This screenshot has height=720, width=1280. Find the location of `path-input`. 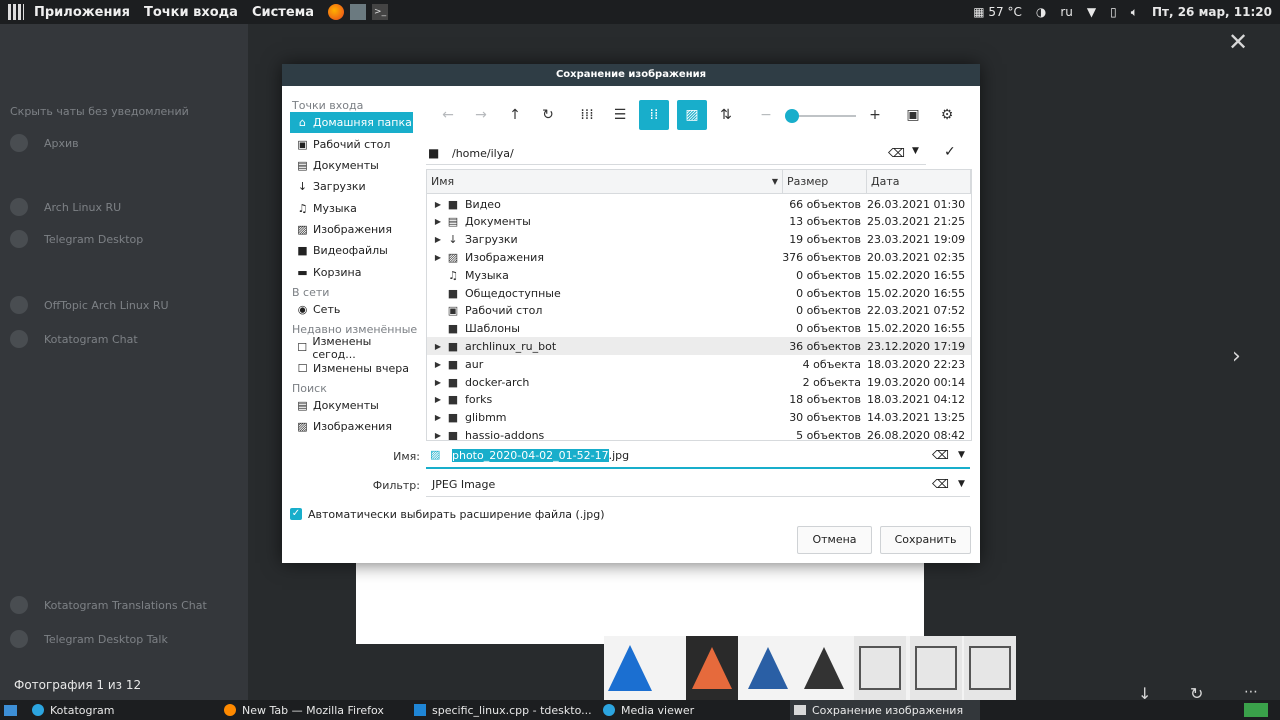

path-input is located at coordinates (662, 153).